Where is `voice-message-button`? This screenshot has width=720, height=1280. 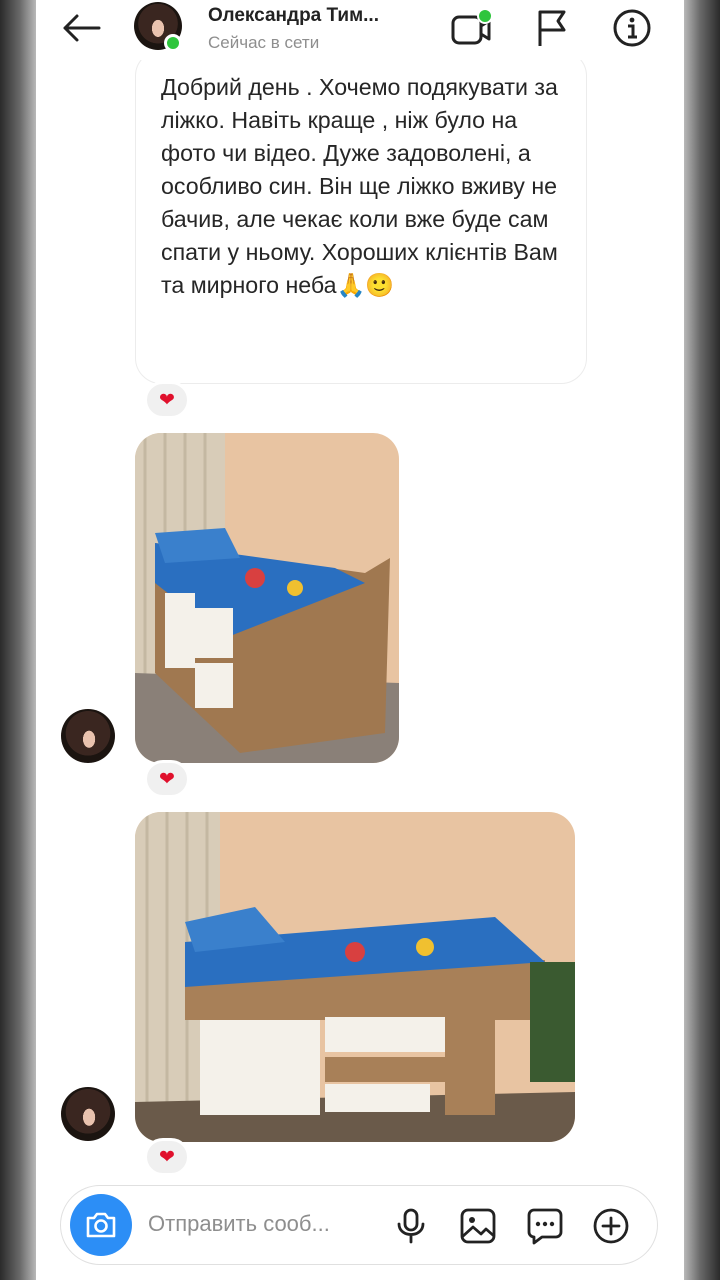
voice-message-button is located at coordinates (411, 1226).